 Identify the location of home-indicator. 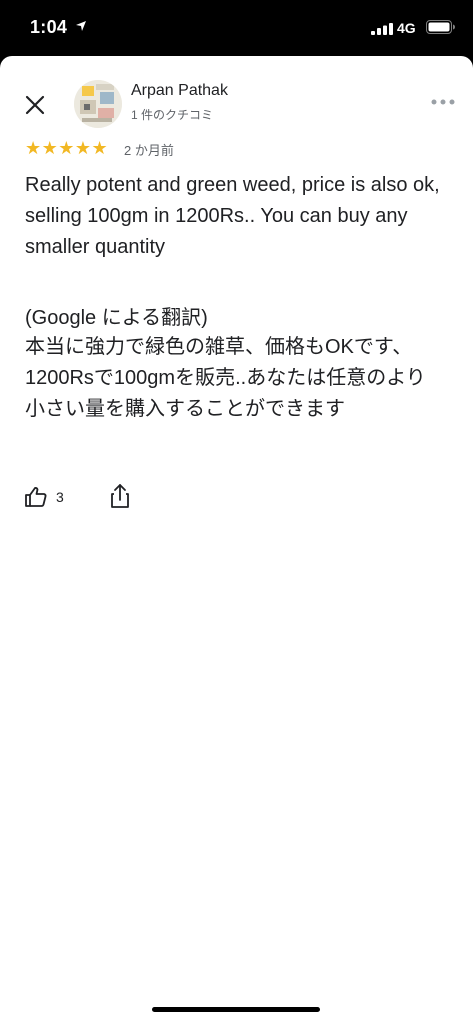
(236, 1009).